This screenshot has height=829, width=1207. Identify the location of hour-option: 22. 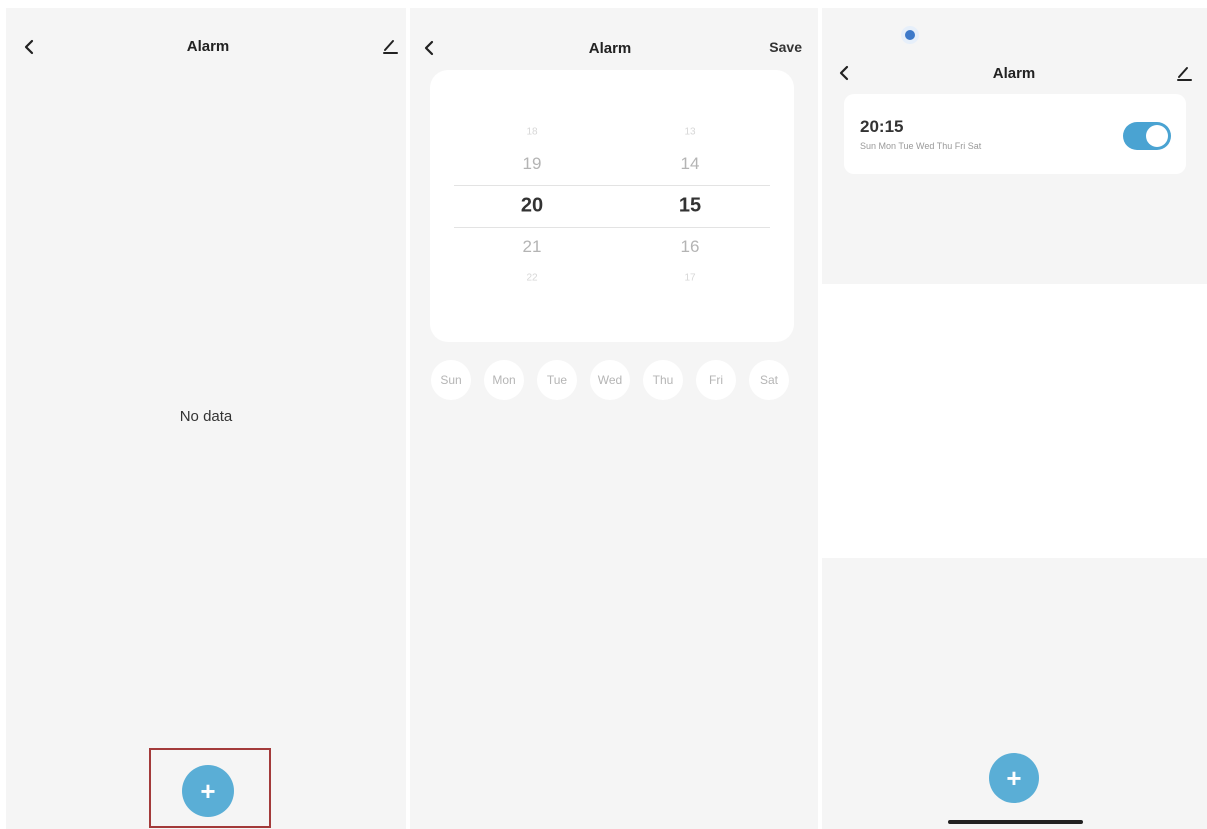
(532, 278).